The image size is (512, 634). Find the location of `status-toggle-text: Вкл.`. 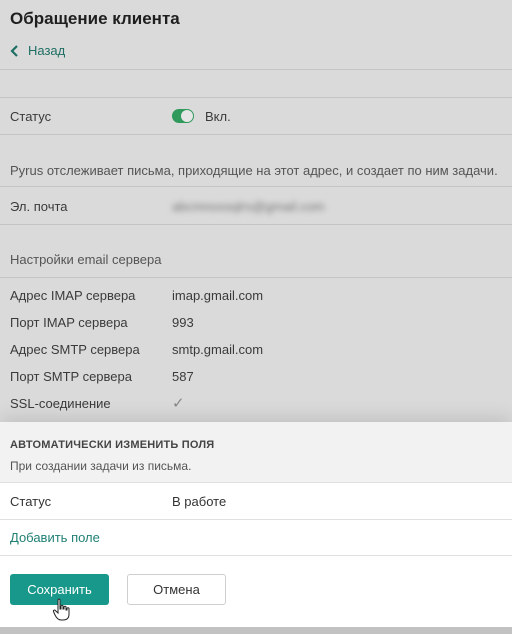

status-toggle-text: Вкл. is located at coordinates (218, 116).